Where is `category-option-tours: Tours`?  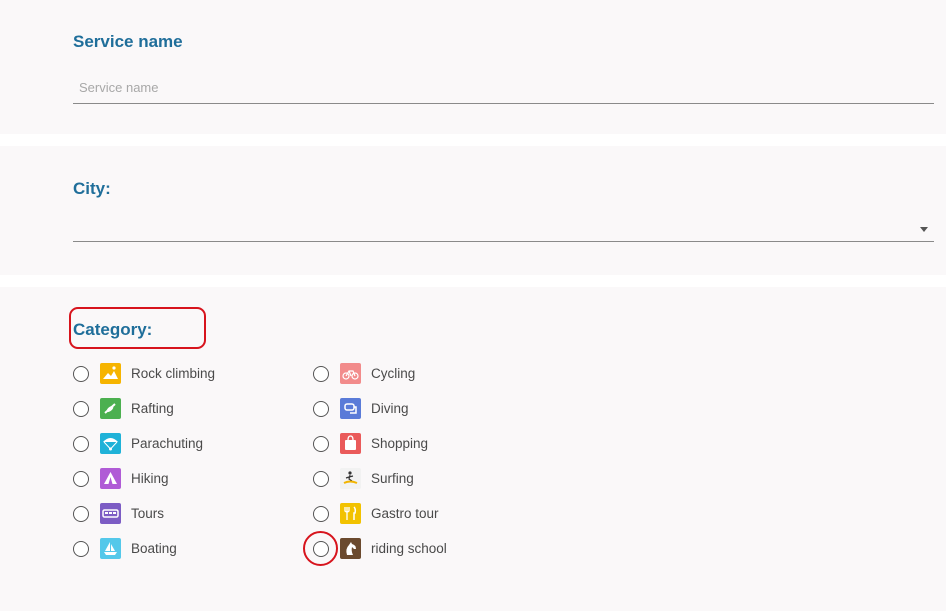 category-option-tours: Tours is located at coordinates (178, 514).